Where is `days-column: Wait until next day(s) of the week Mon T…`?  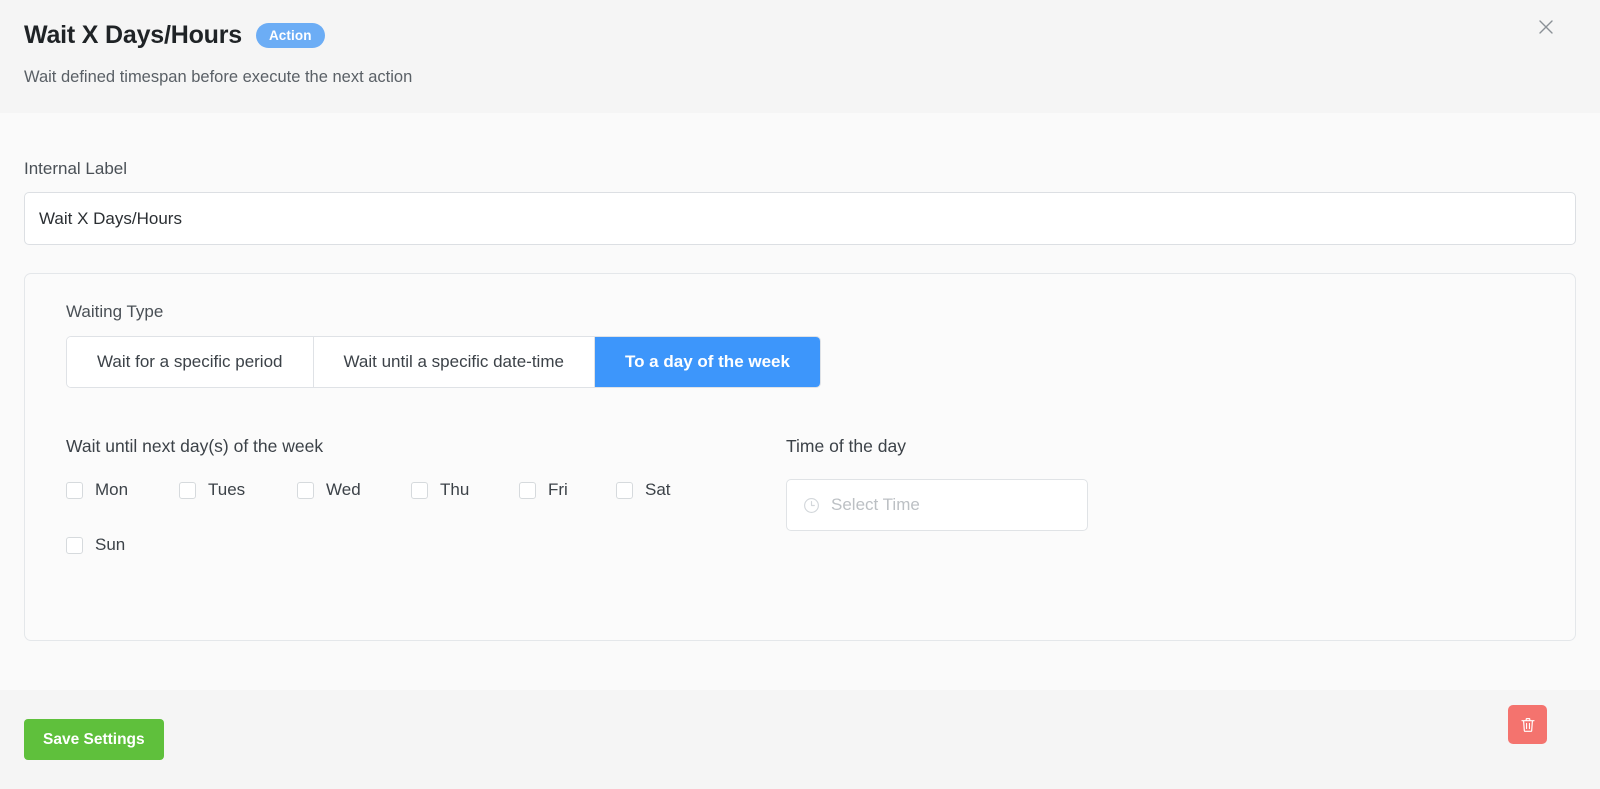 days-column: Wait until next day(s) of the week Mon T… is located at coordinates (426, 512).